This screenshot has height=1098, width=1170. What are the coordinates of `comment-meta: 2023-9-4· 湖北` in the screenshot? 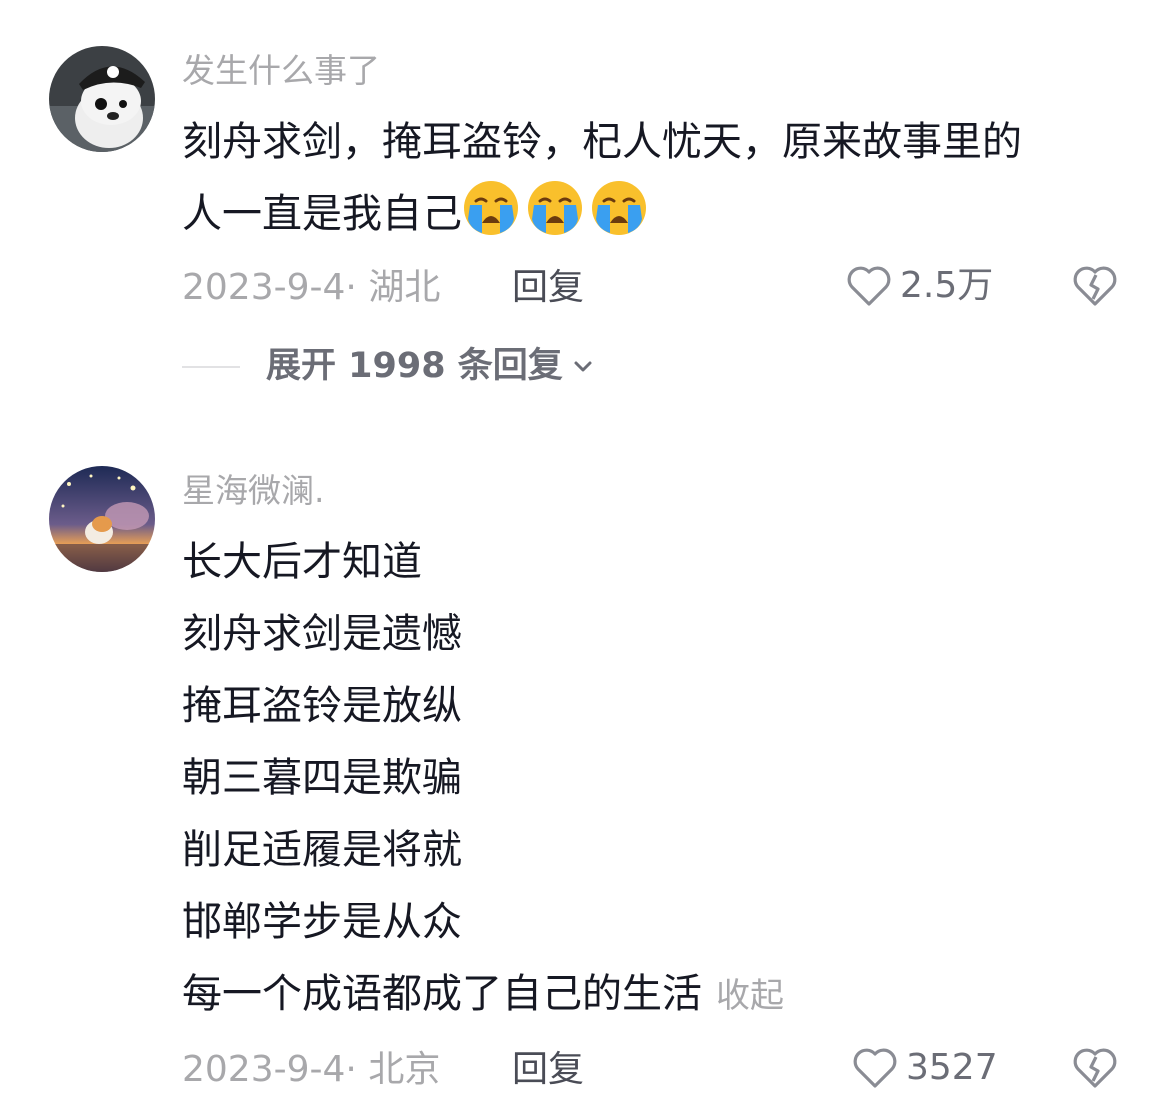 It's located at (311, 288).